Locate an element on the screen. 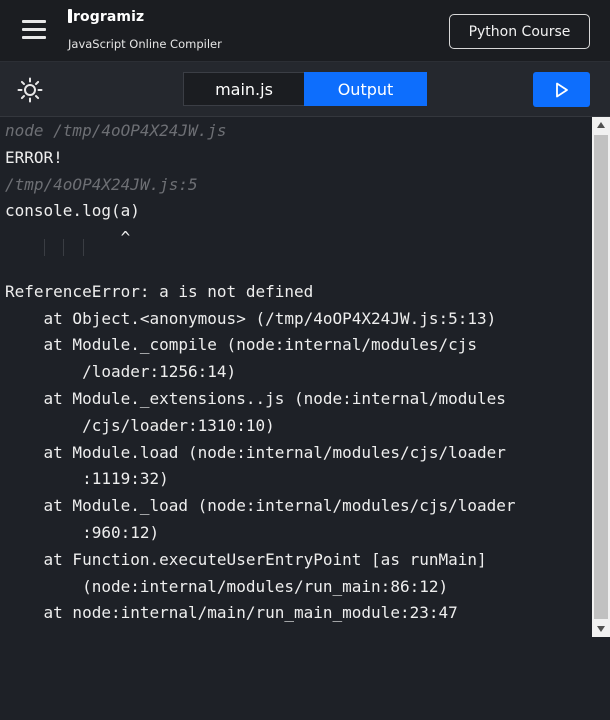 The width and height of the screenshot is (610, 720). output-line: ReferenceError: a is not defined is located at coordinates (159, 291).